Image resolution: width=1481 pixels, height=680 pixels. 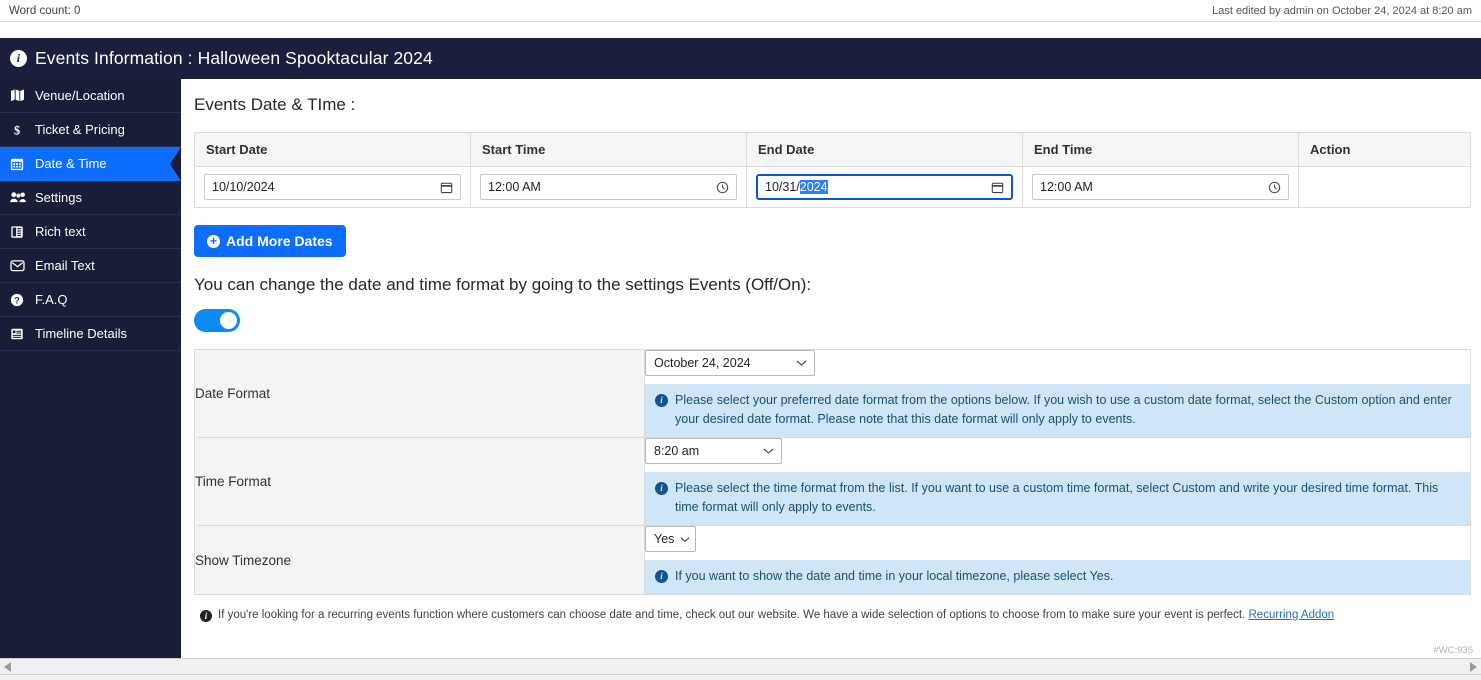 What do you see at coordinates (279, 241) in the screenshot?
I see `add-more-dates-label: Add More Dates` at bounding box center [279, 241].